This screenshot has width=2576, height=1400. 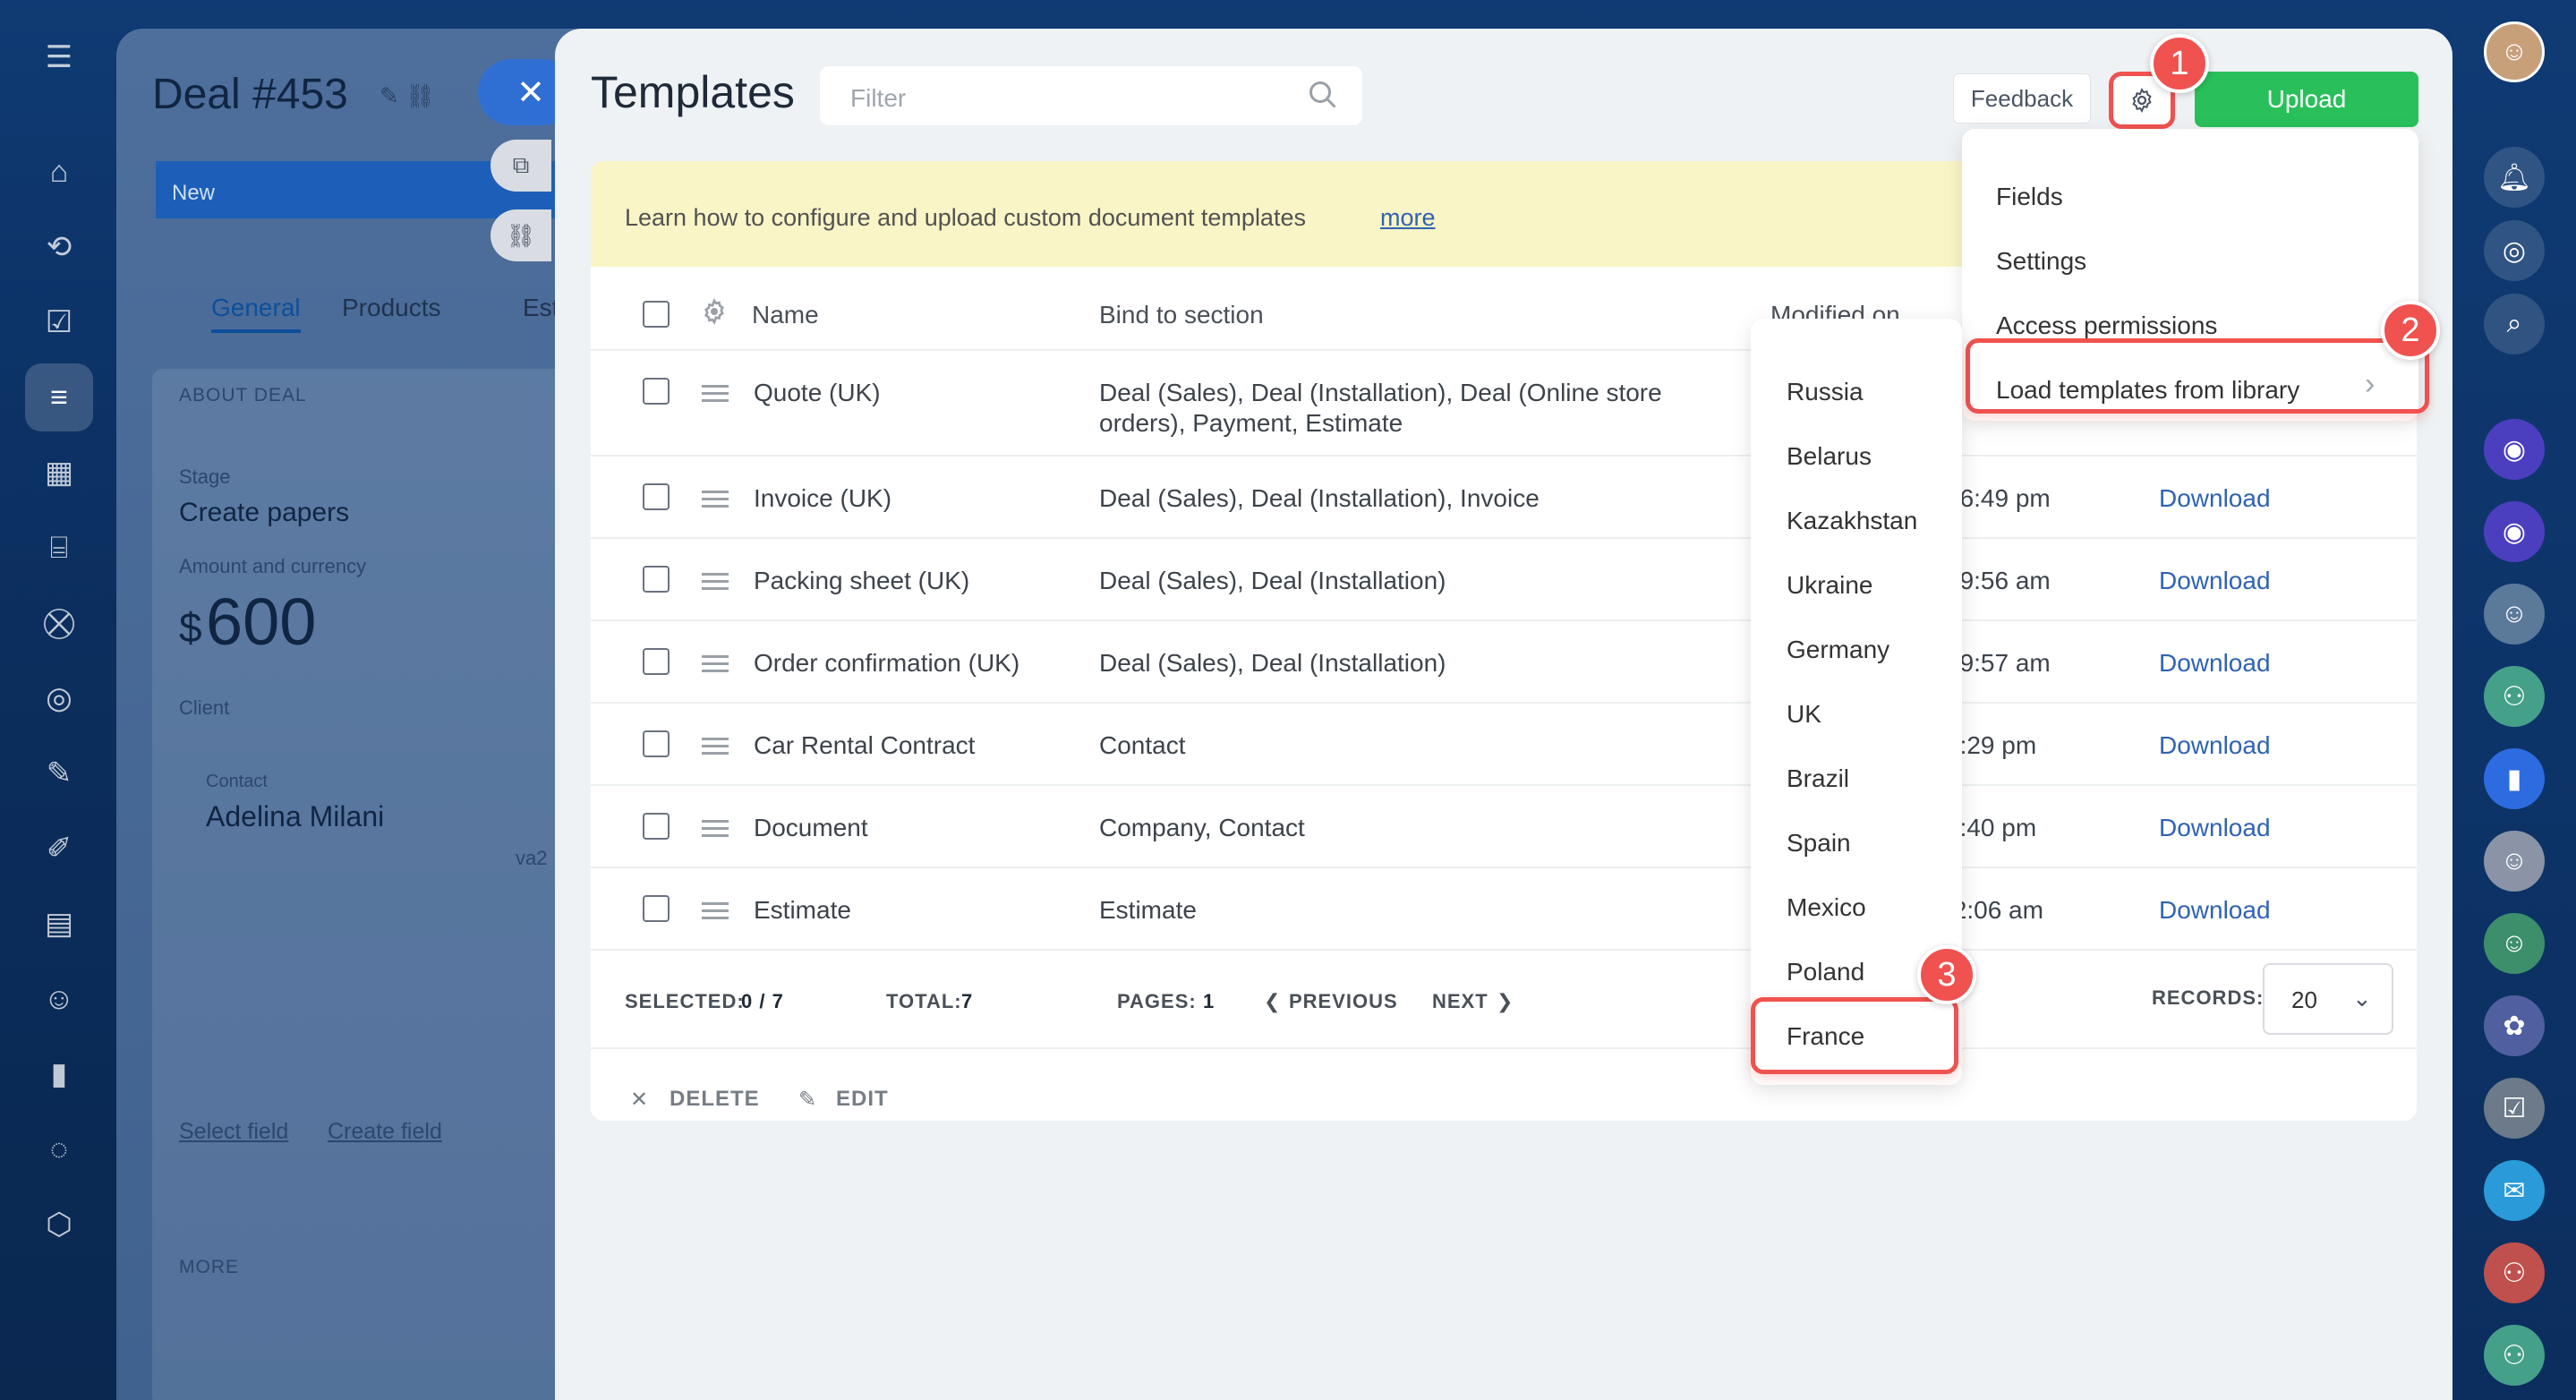 What do you see at coordinates (1272, 1001) in the screenshot?
I see `chevron-left-icon: ❮` at bounding box center [1272, 1001].